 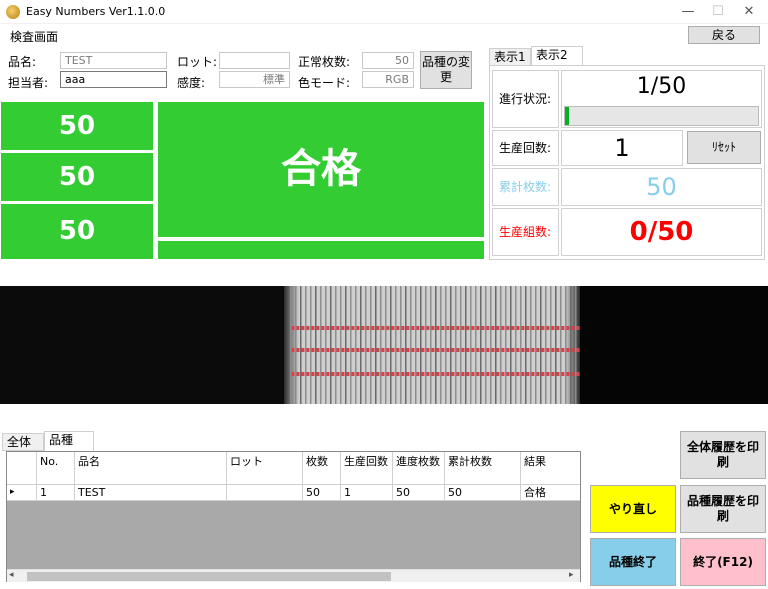 I want to click on grid-corner, so click(x=22, y=468).